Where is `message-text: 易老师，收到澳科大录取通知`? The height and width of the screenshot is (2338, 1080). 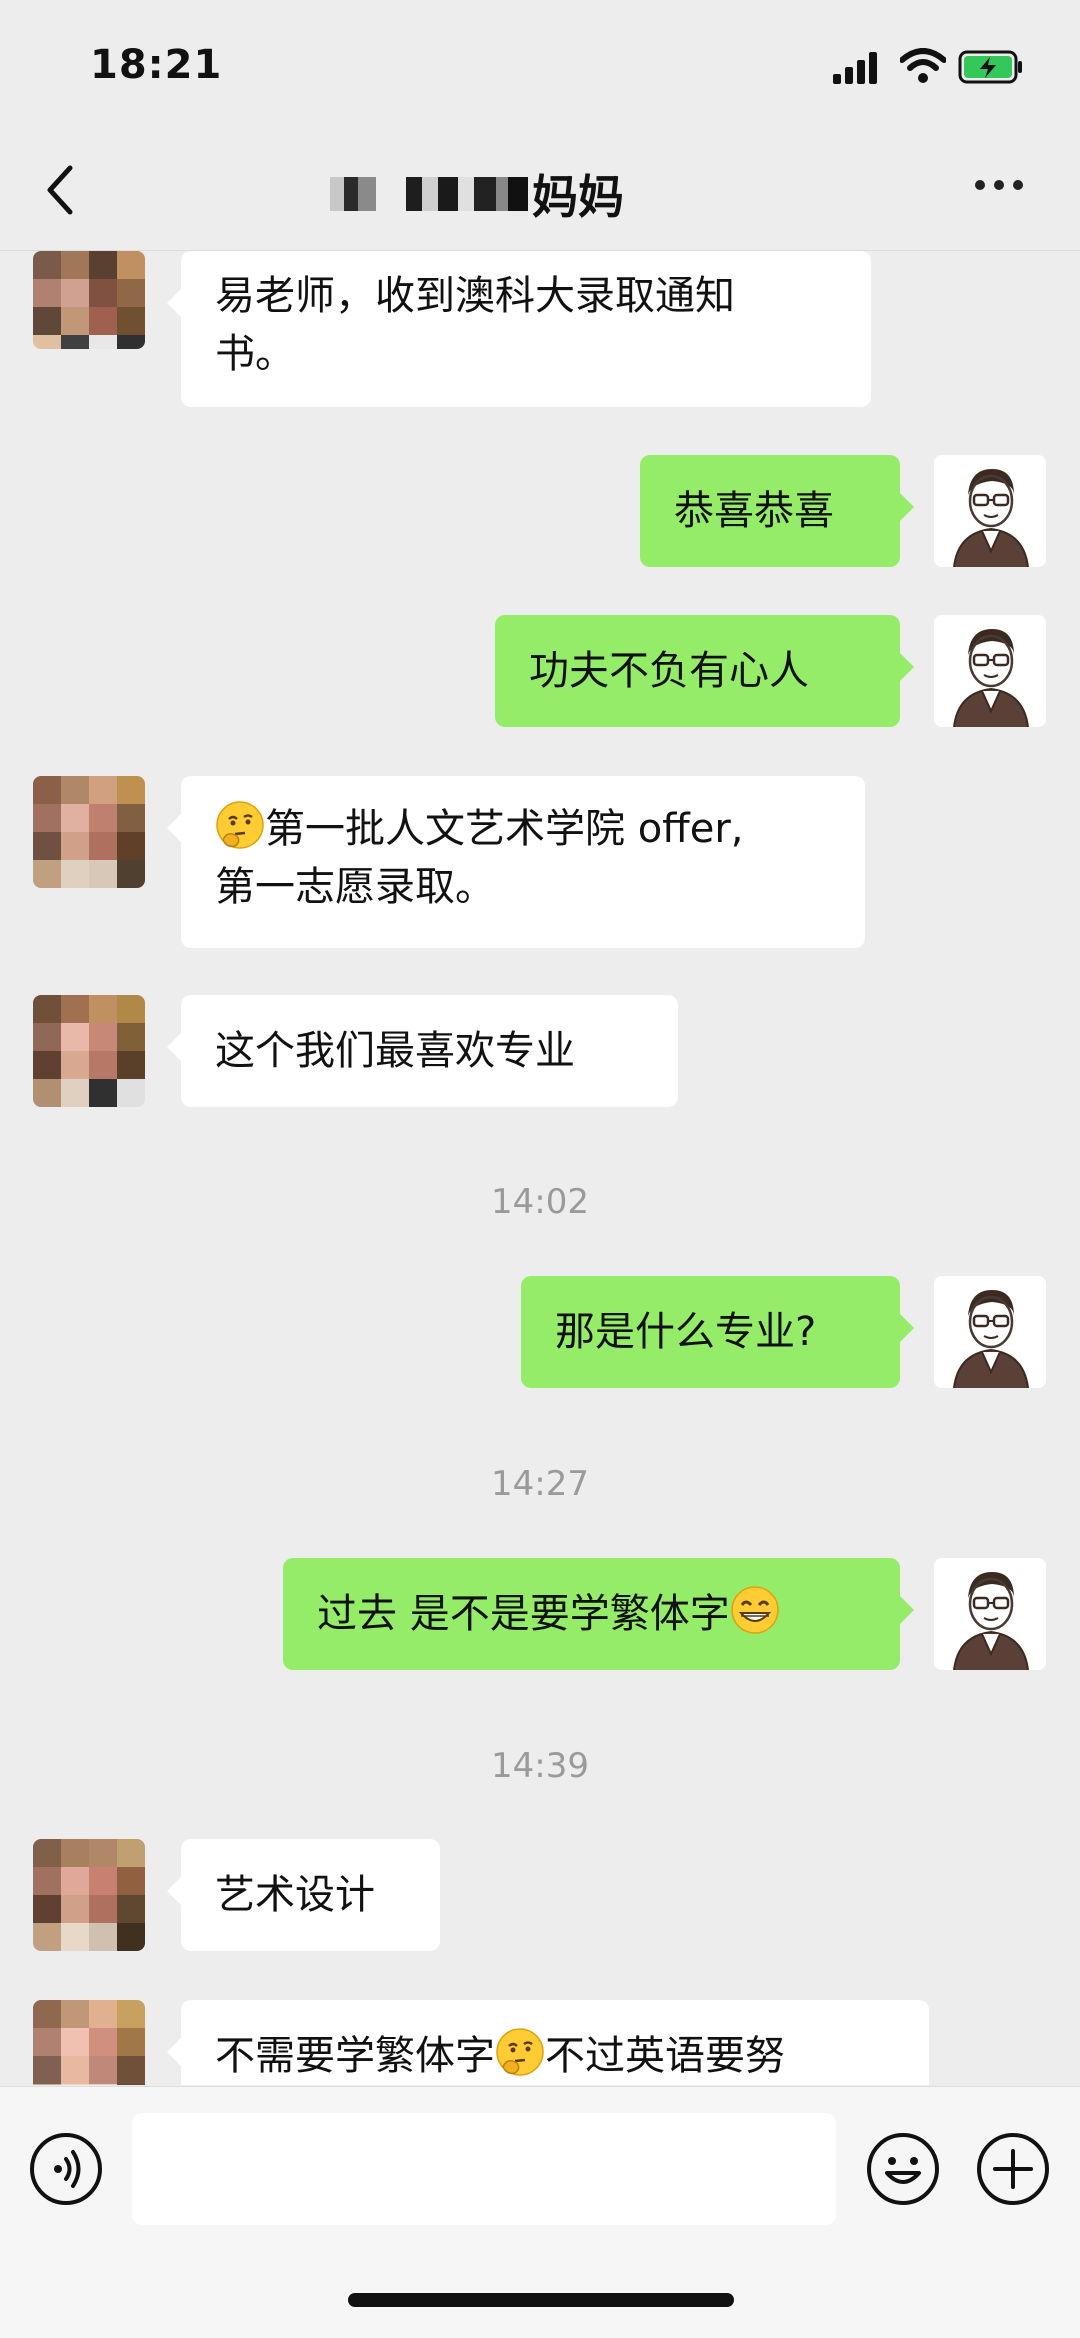
message-text: 易老师，收到澳科大录取通知 is located at coordinates (475, 296).